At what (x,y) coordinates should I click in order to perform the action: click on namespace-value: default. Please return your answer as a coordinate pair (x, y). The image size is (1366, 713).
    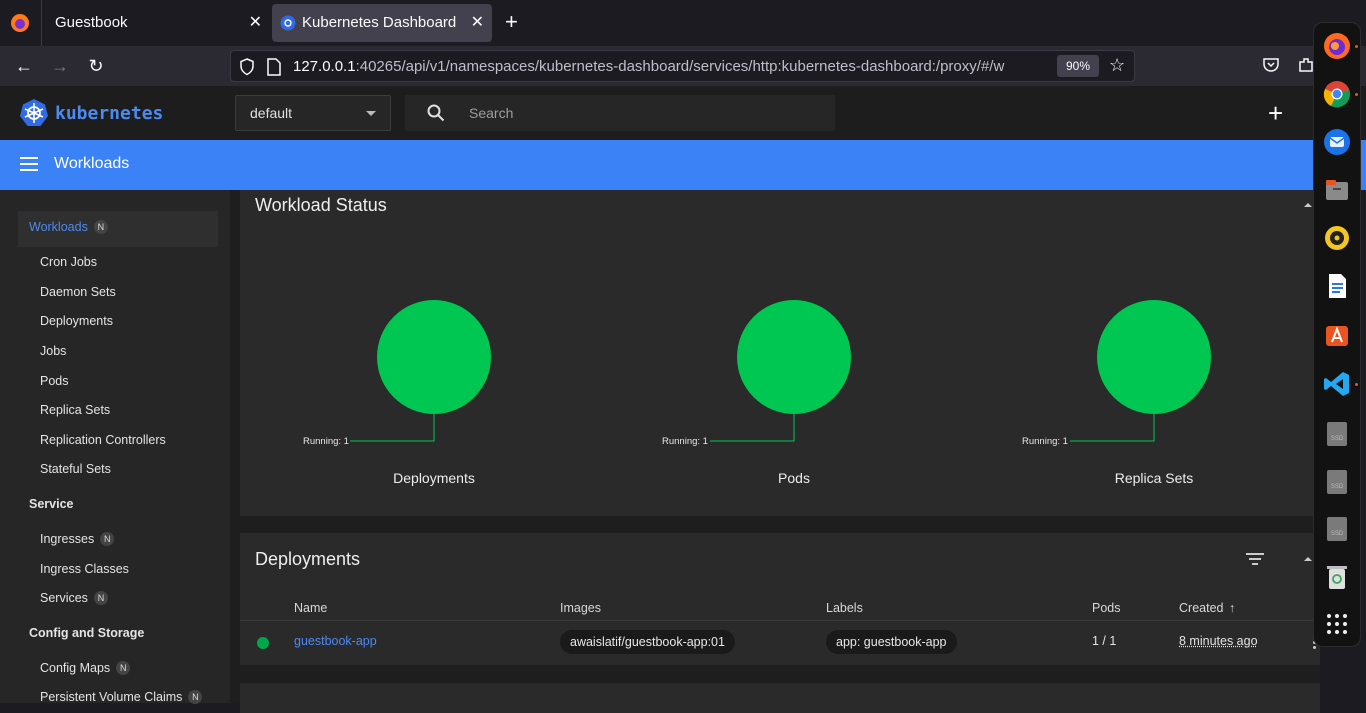
    Looking at the image, I should click on (271, 113).